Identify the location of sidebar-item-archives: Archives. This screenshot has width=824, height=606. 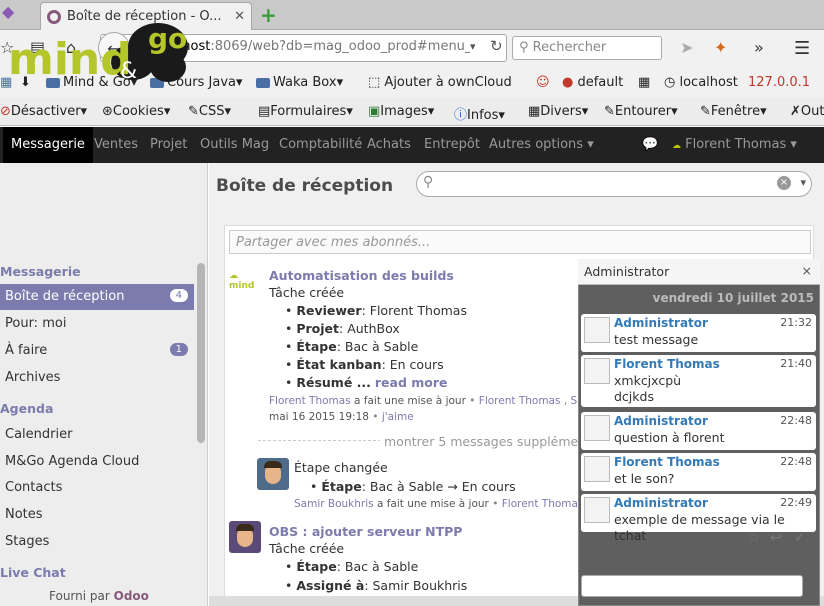
(97, 378).